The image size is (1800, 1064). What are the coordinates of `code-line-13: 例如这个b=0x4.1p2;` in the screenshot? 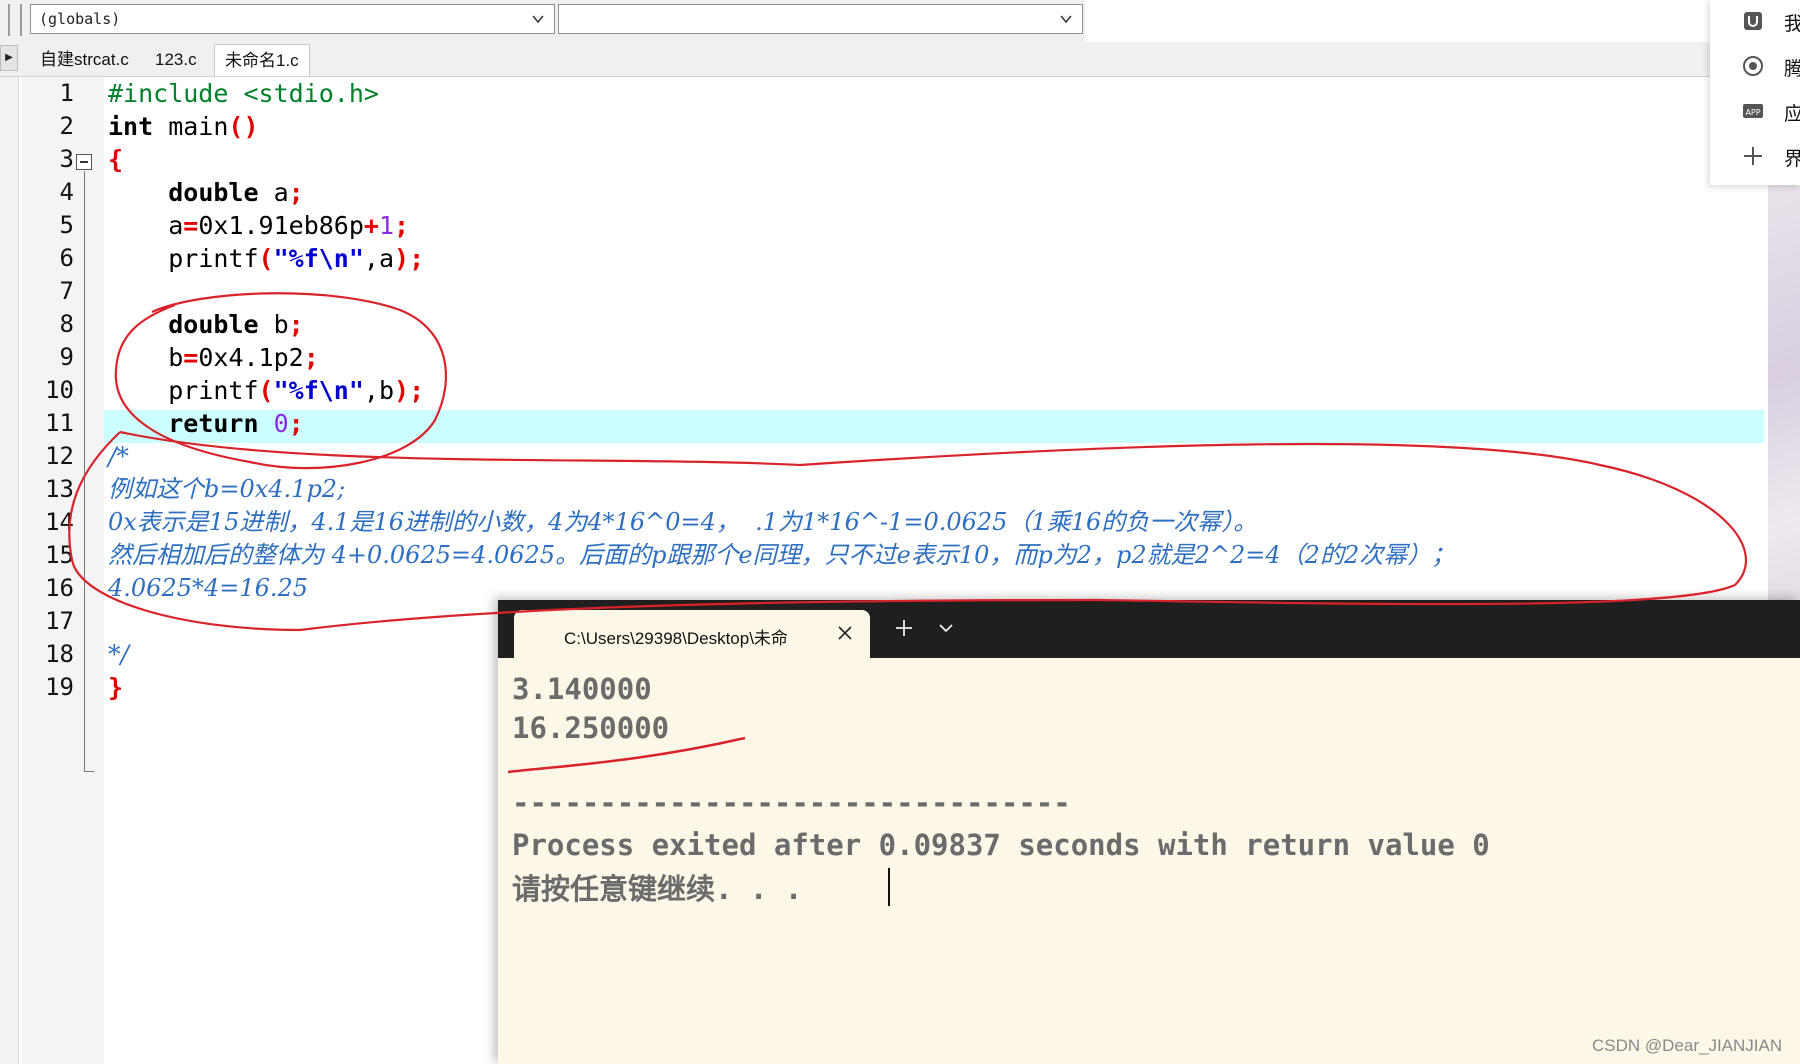 It's located at (227, 489).